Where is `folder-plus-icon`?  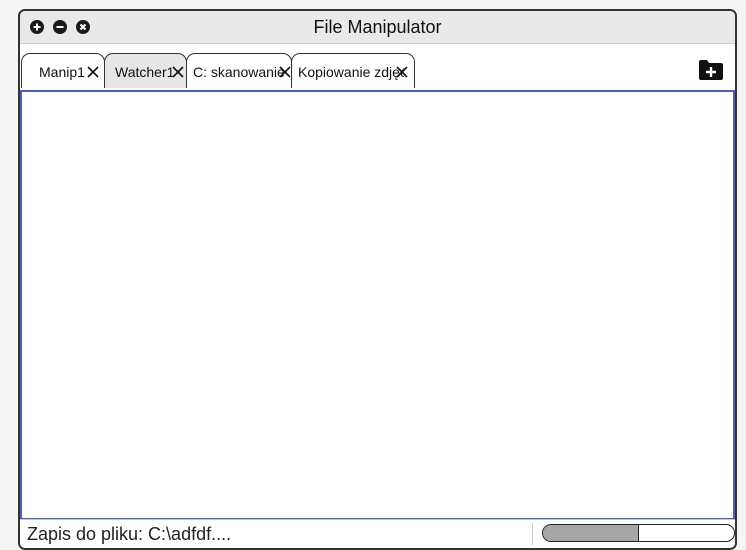 folder-plus-icon is located at coordinates (711, 70).